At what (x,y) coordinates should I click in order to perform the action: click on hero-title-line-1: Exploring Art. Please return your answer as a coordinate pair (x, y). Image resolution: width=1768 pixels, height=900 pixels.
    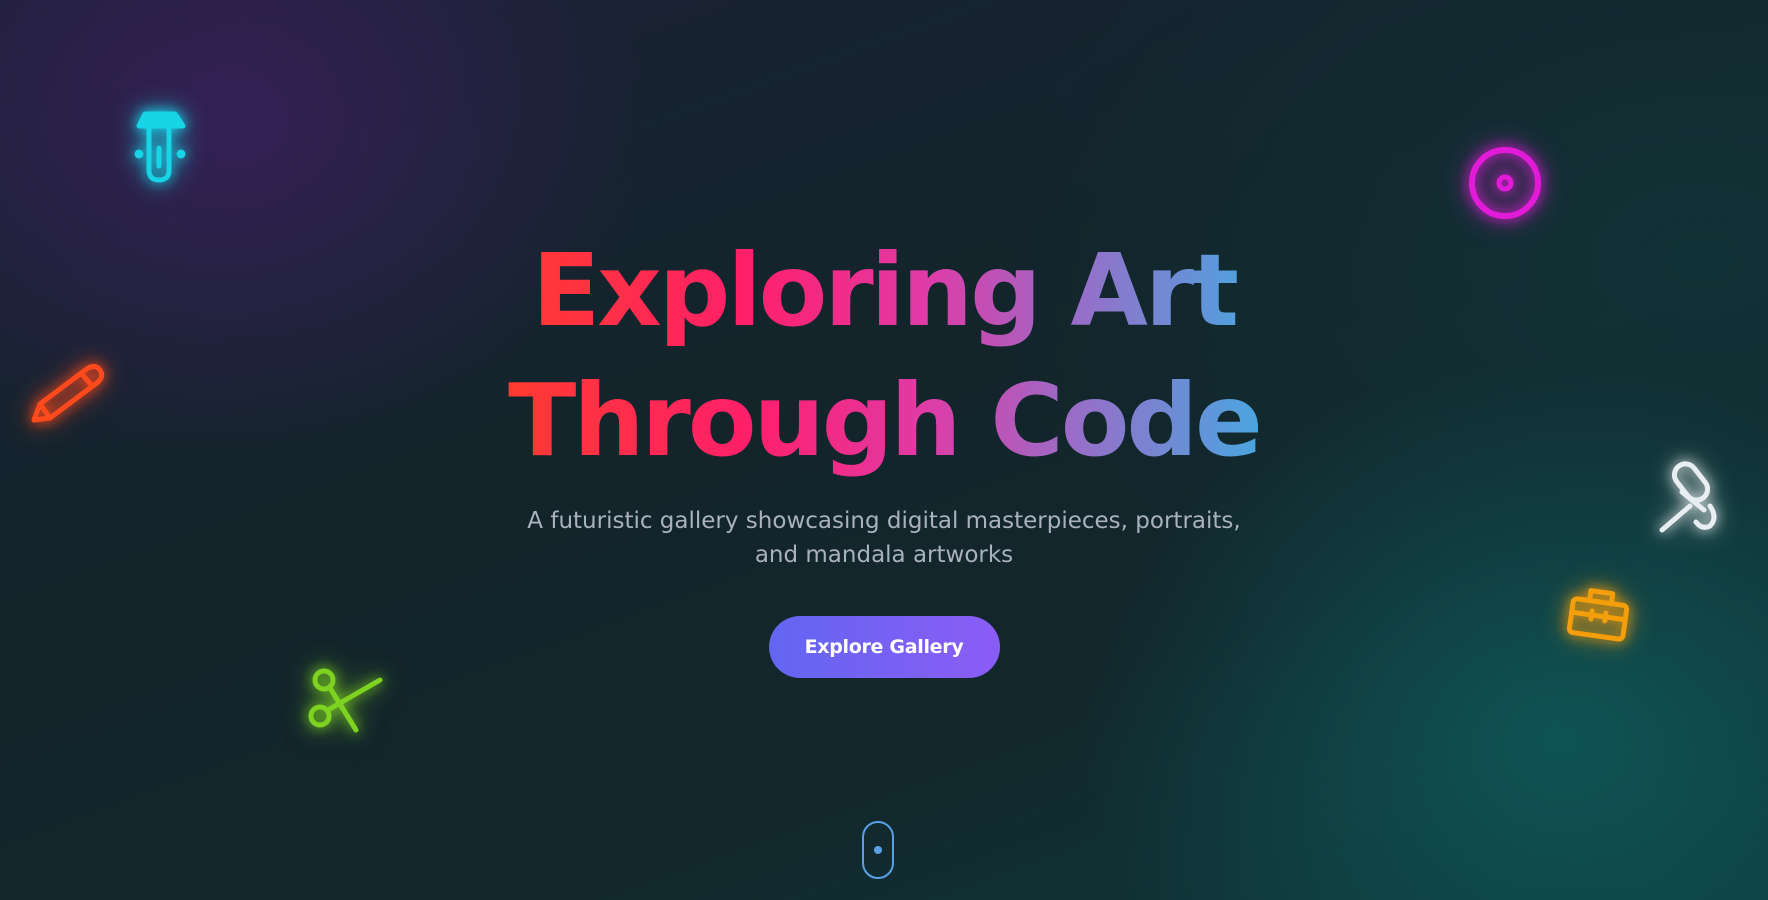
    Looking at the image, I should click on (884, 290).